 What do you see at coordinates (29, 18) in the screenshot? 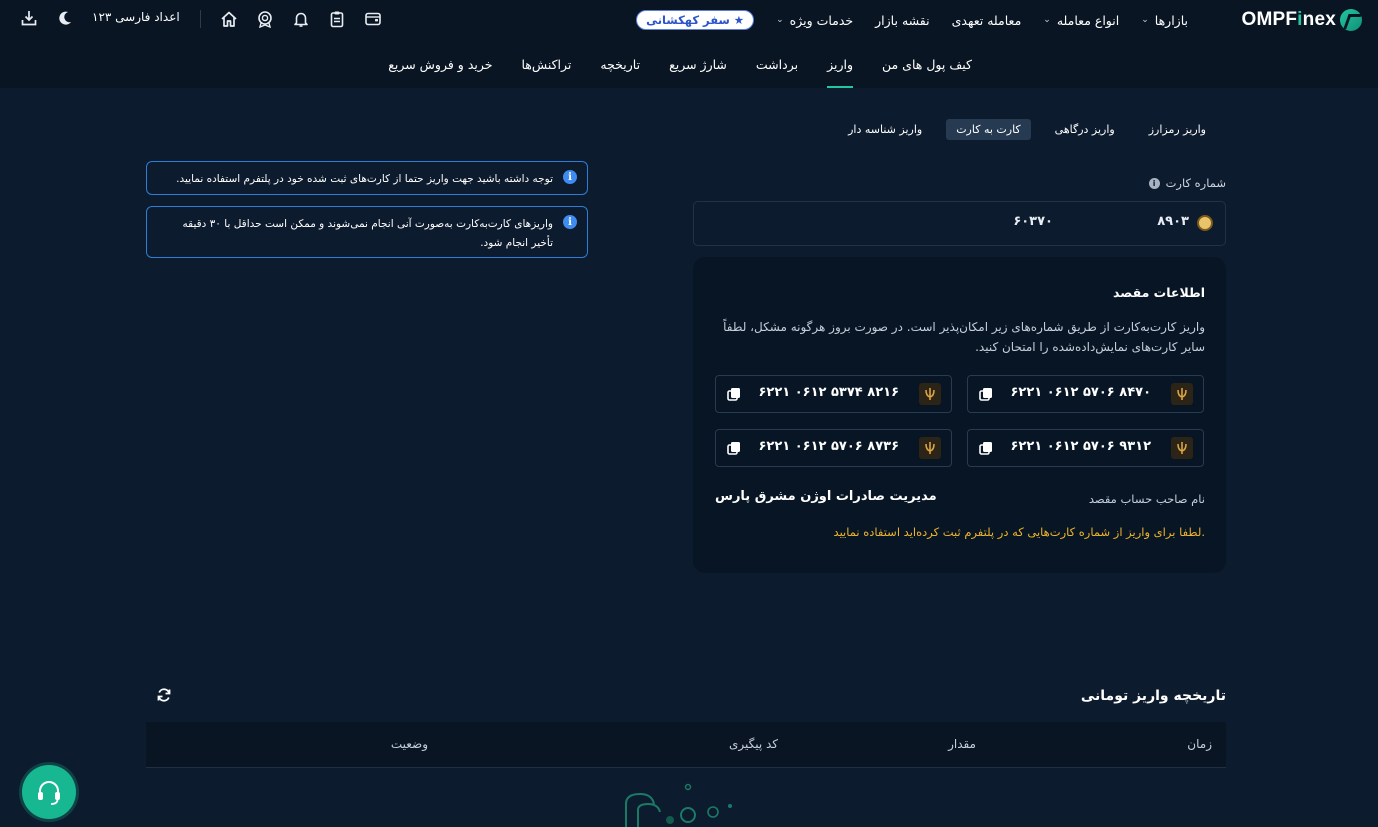
I see `download-icon` at bounding box center [29, 18].